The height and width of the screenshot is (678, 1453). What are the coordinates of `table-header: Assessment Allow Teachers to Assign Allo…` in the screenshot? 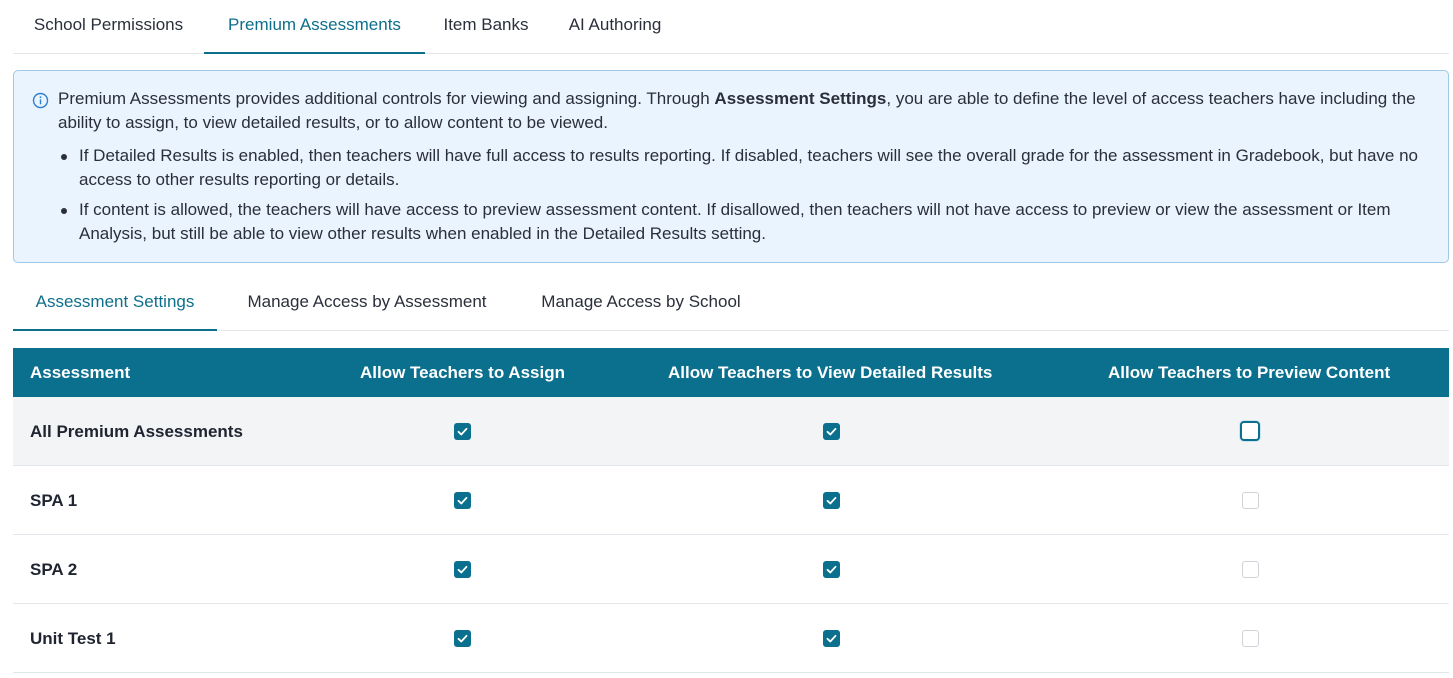 It's located at (731, 372).